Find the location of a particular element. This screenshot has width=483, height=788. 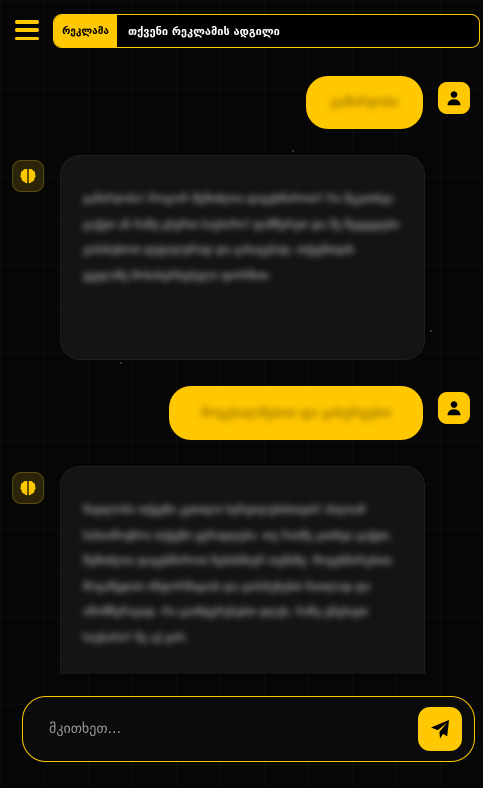

user-message: გამარჯობა is located at coordinates (364, 102).